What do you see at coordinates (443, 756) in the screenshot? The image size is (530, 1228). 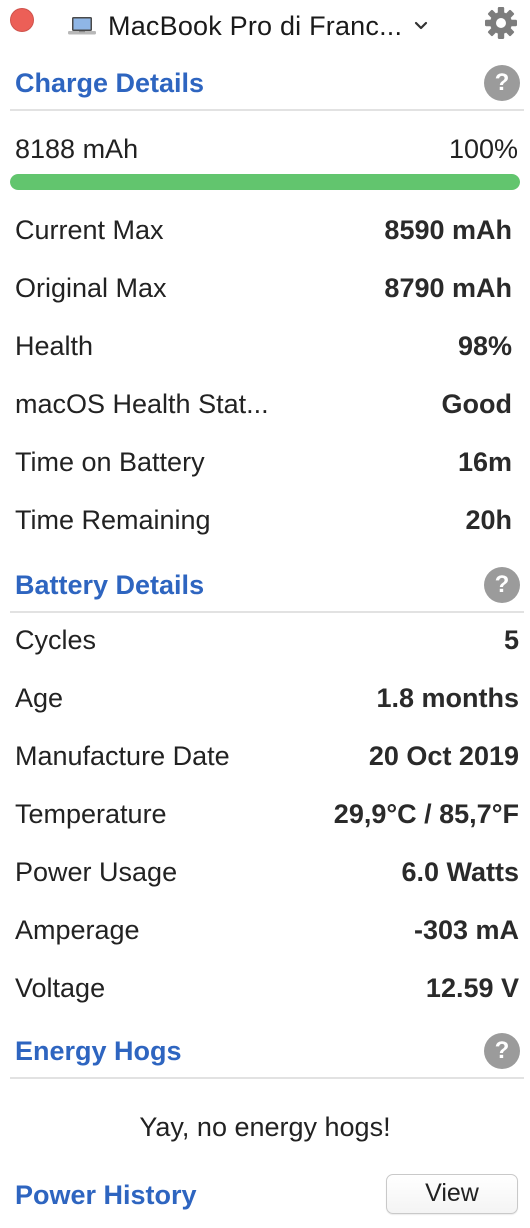 I see `row-value: 20 Oct 2019` at bounding box center [443, 756].